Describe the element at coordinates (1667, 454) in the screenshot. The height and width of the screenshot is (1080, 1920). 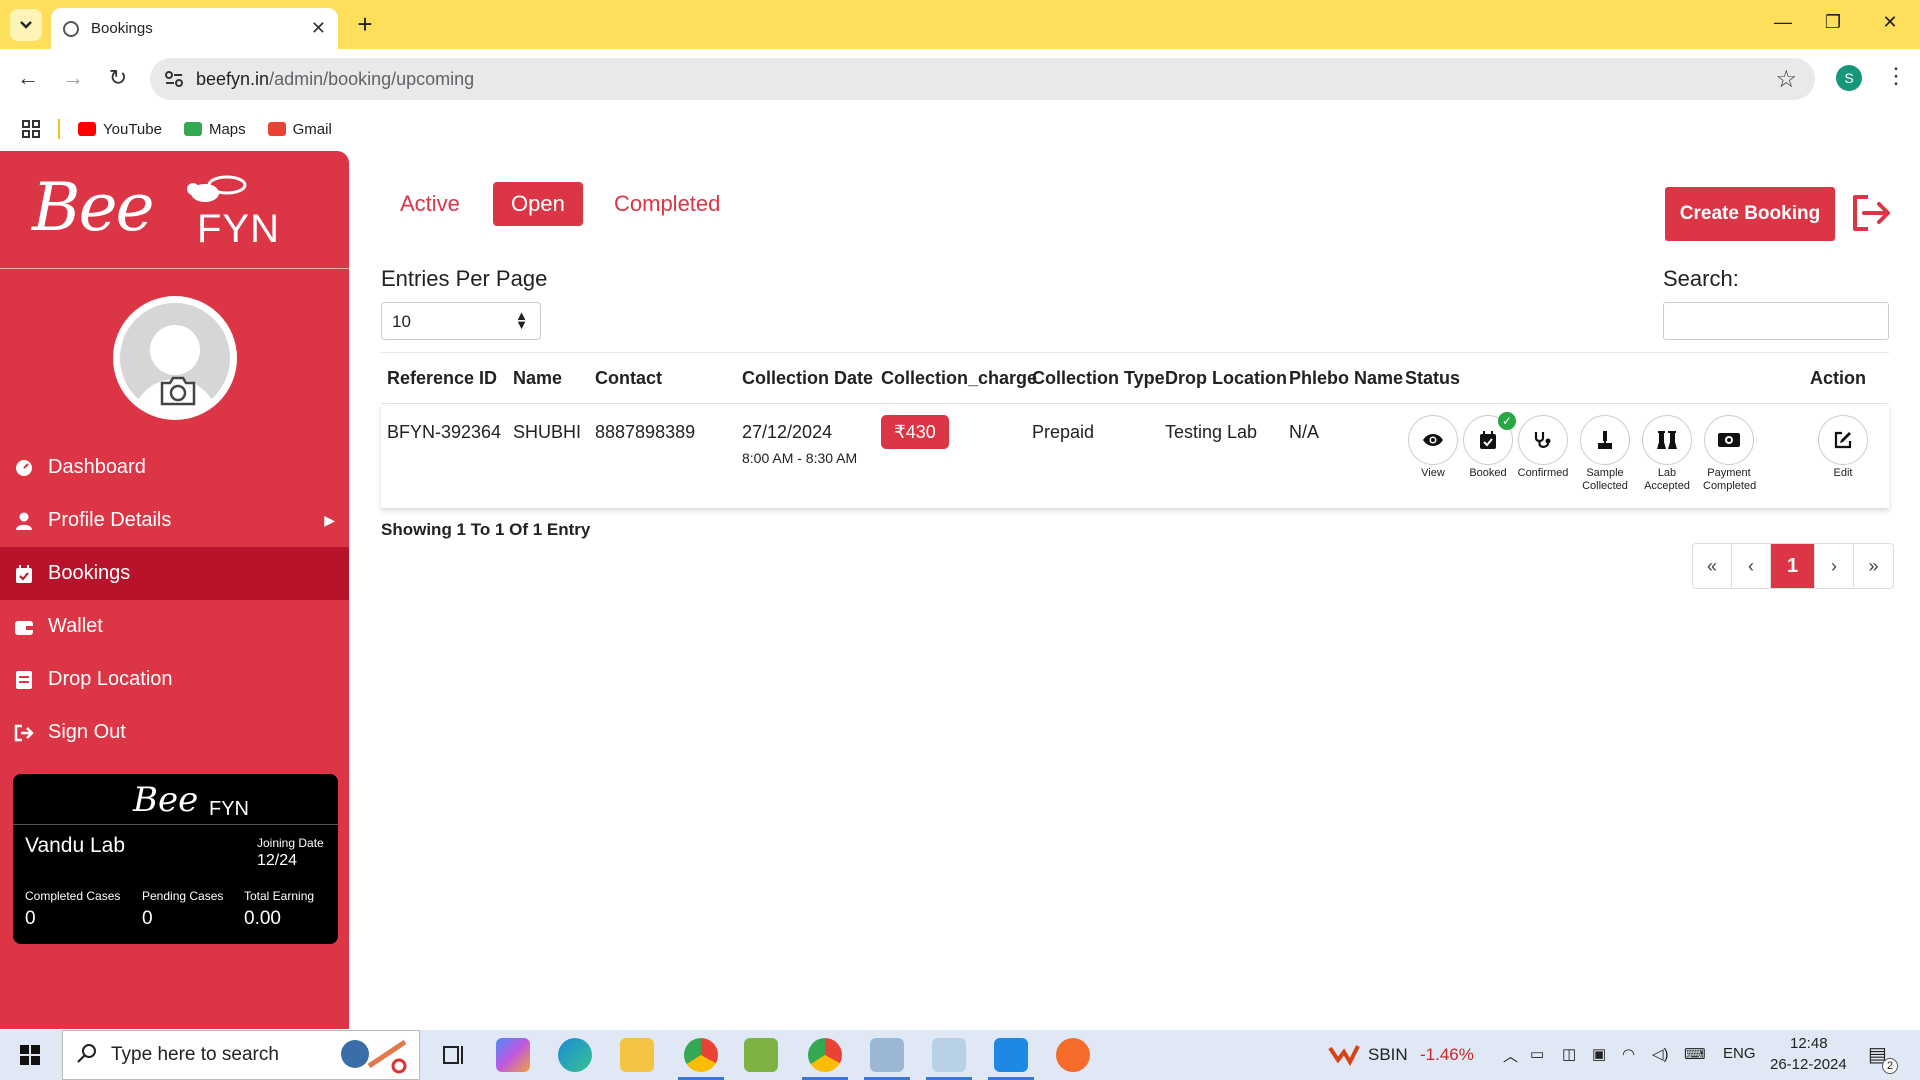
I see `status-lab-accepted-button: Lab Accepted` at that location.